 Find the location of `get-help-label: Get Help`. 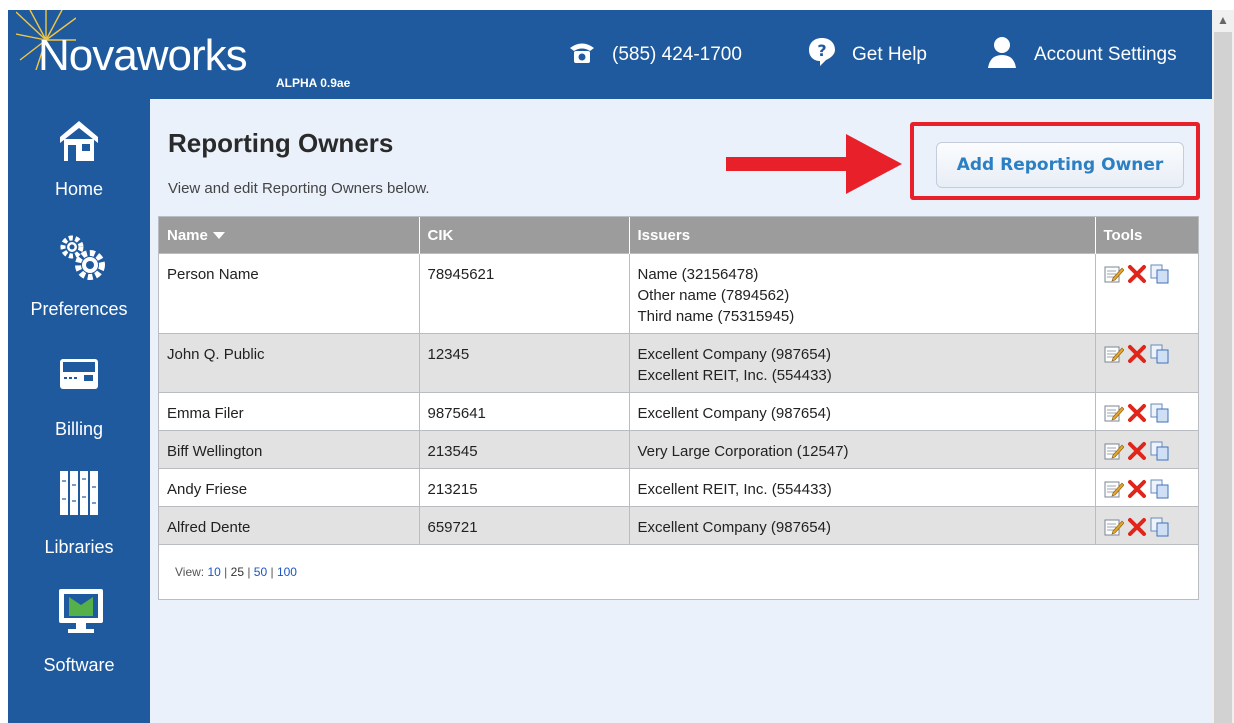

get-help-label: Get Help is located at coordinates (889, 54).